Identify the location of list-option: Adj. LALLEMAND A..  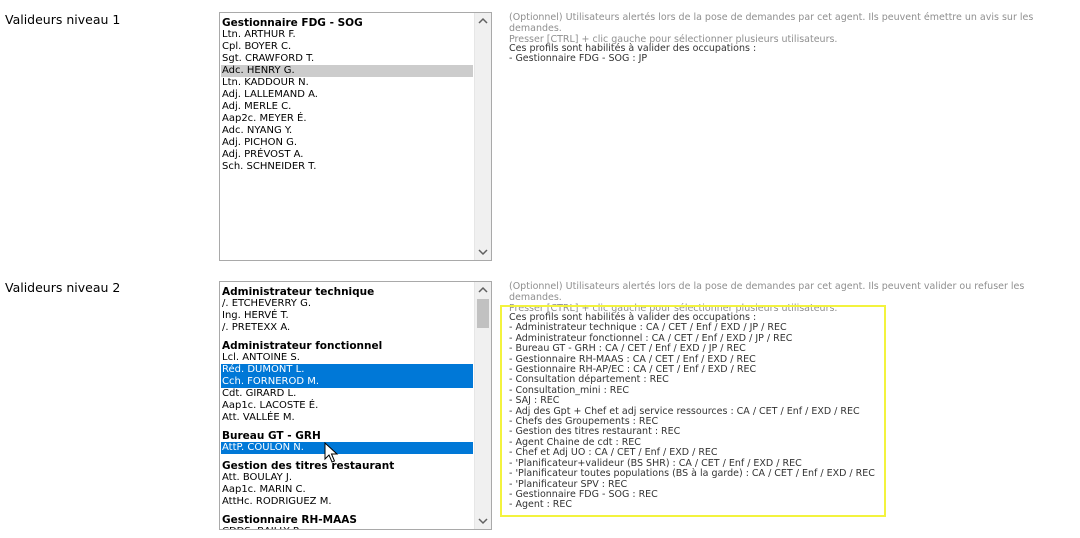
(347, 95).